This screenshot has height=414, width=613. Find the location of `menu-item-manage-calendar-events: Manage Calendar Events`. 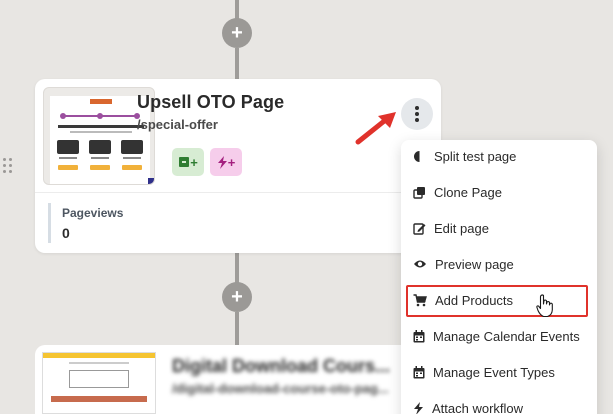

menu-item-manage-calendar-events: Manage Calendar Events is located at coordinates (496, 336).